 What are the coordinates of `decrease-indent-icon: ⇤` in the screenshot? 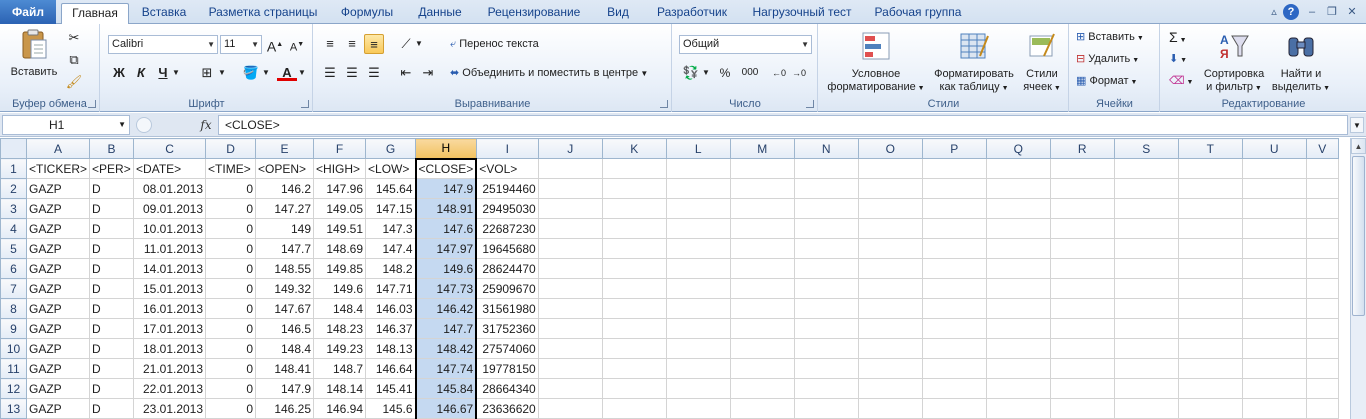 It's located at (406, 73).